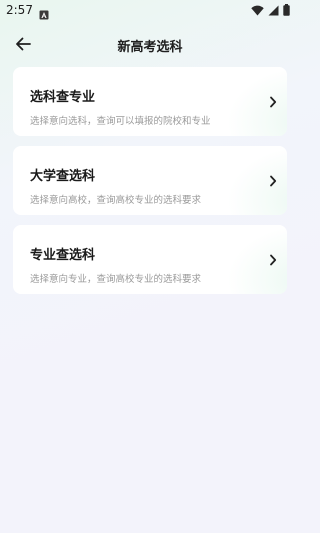  What do you see at coordinates (116, 279) in the screenshot?
I see `card-subtitle: 选择意向专业，查询高校专业的选科要求` at bounding box center [116, 279].